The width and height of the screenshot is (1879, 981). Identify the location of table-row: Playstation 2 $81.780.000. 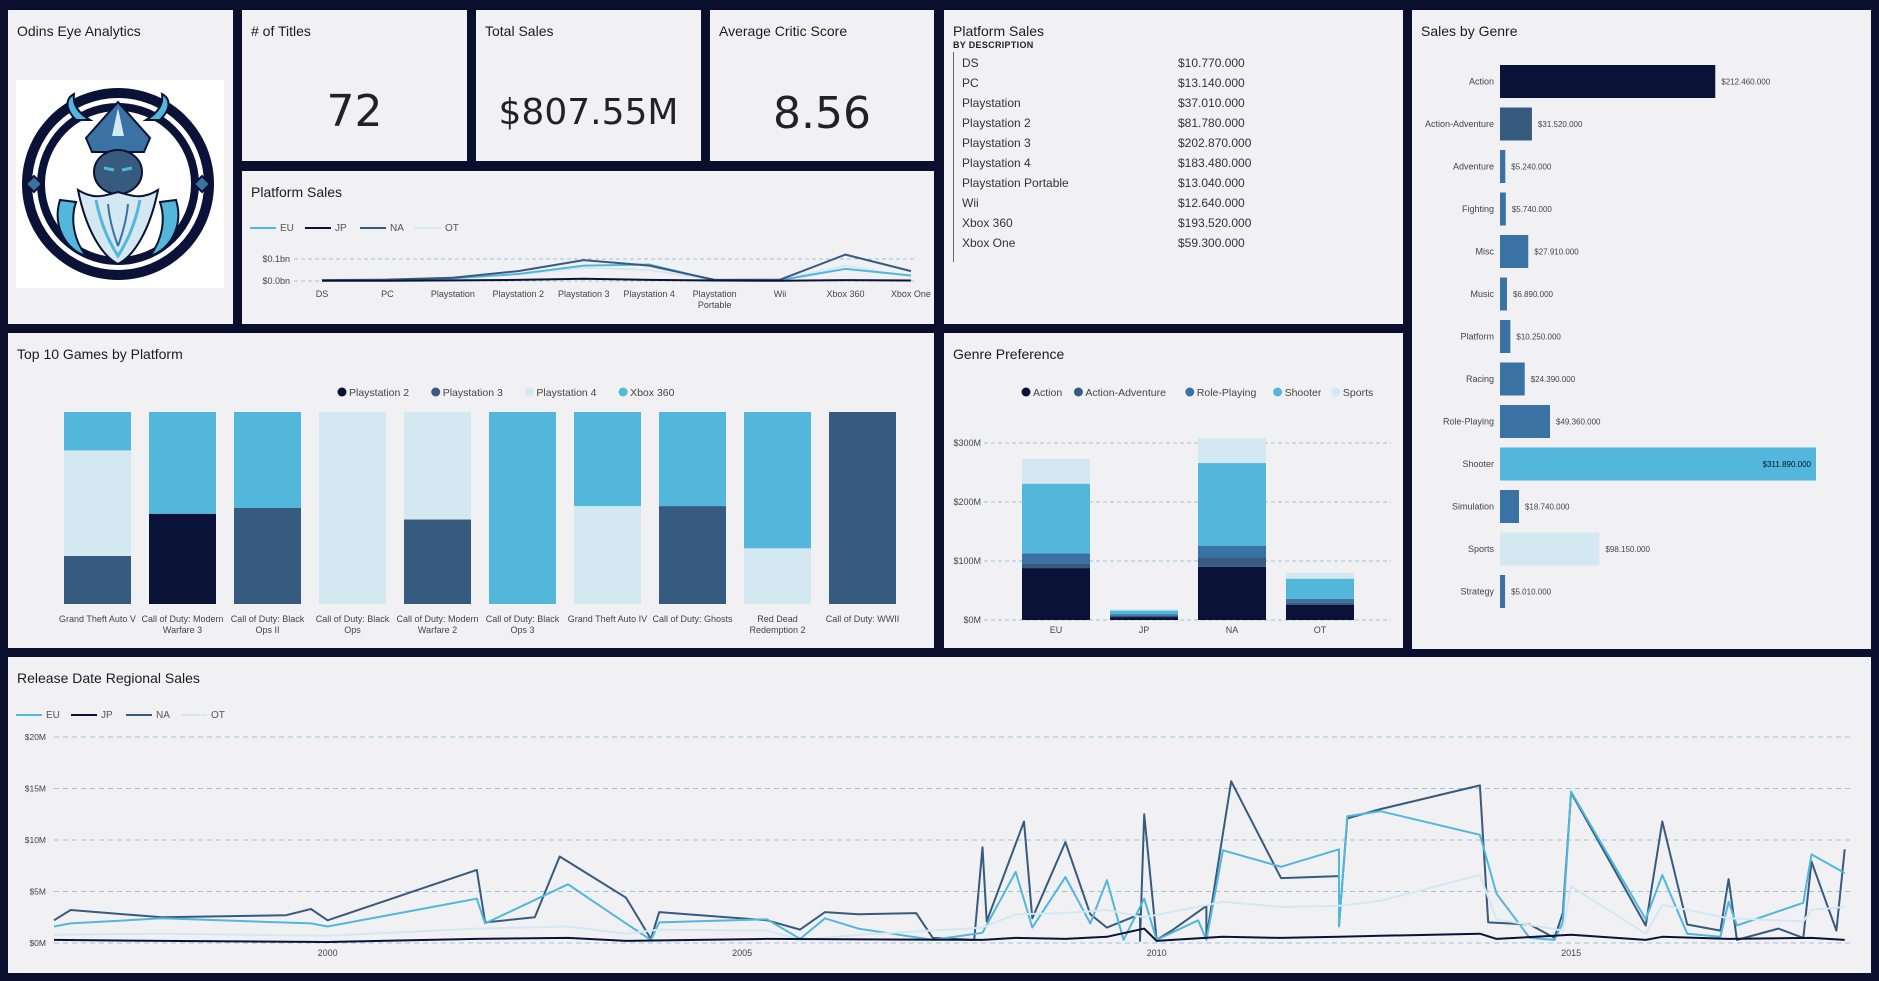
(1103, 123).